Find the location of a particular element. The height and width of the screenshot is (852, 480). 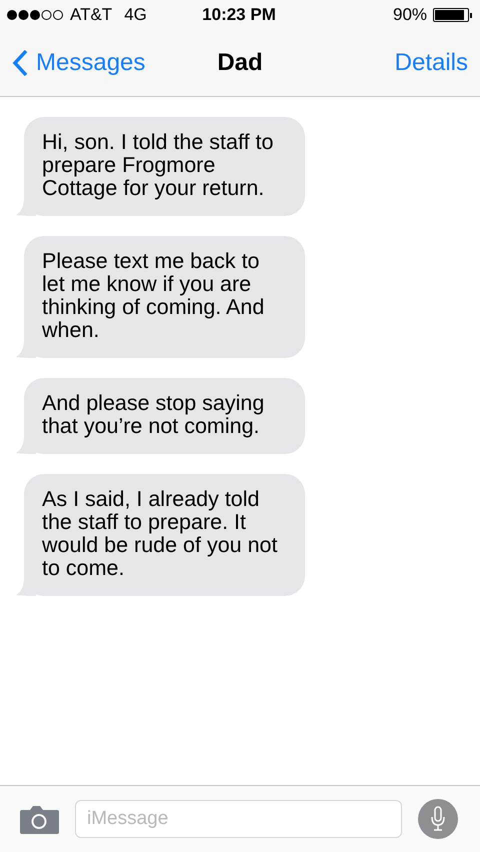

back-button: Messages is located at coordinates (79, 63).